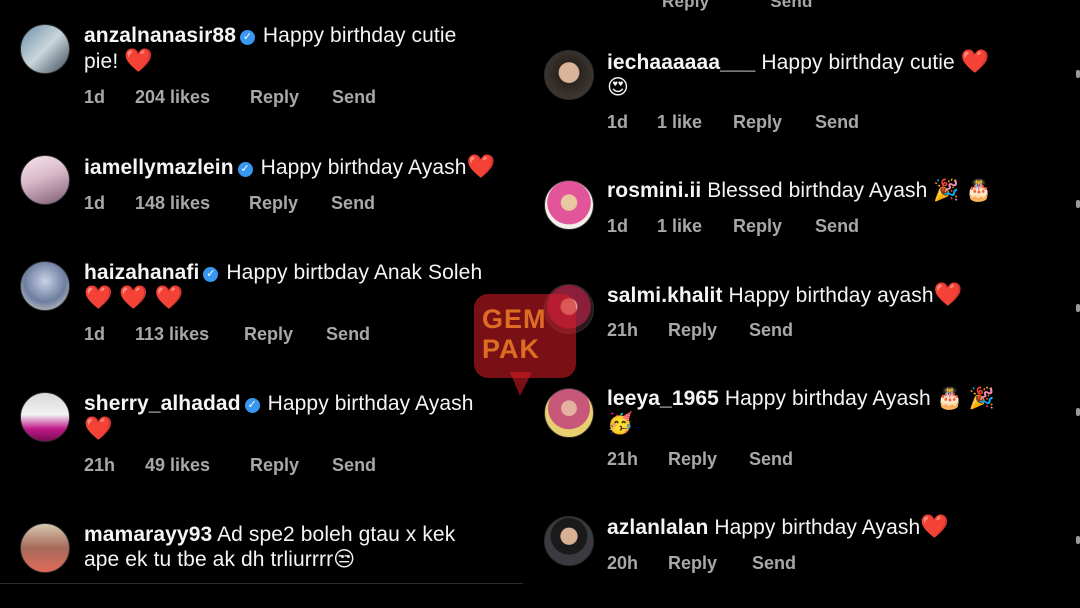 The width and height of the screenshot is (1080, 608). I want to click on comment-text: sherry_alhadad ✓ Happy birthday Ayash ❤️, so click(304, 416).